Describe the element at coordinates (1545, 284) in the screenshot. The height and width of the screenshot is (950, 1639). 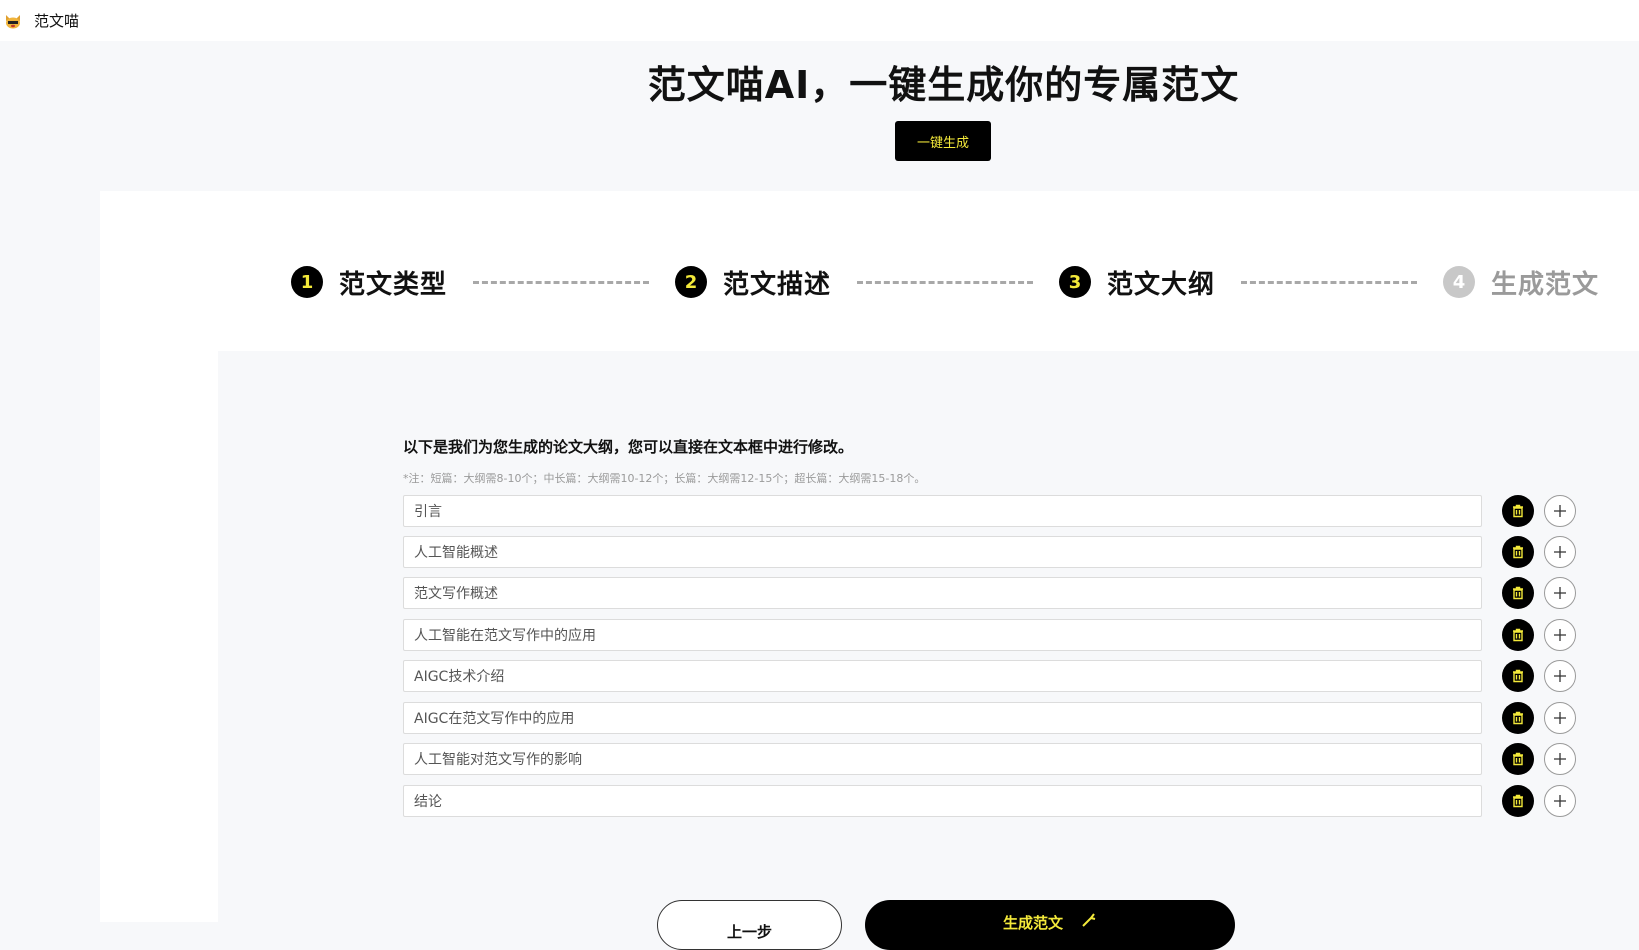
I see `step-4-label: 生成范文` at that location.